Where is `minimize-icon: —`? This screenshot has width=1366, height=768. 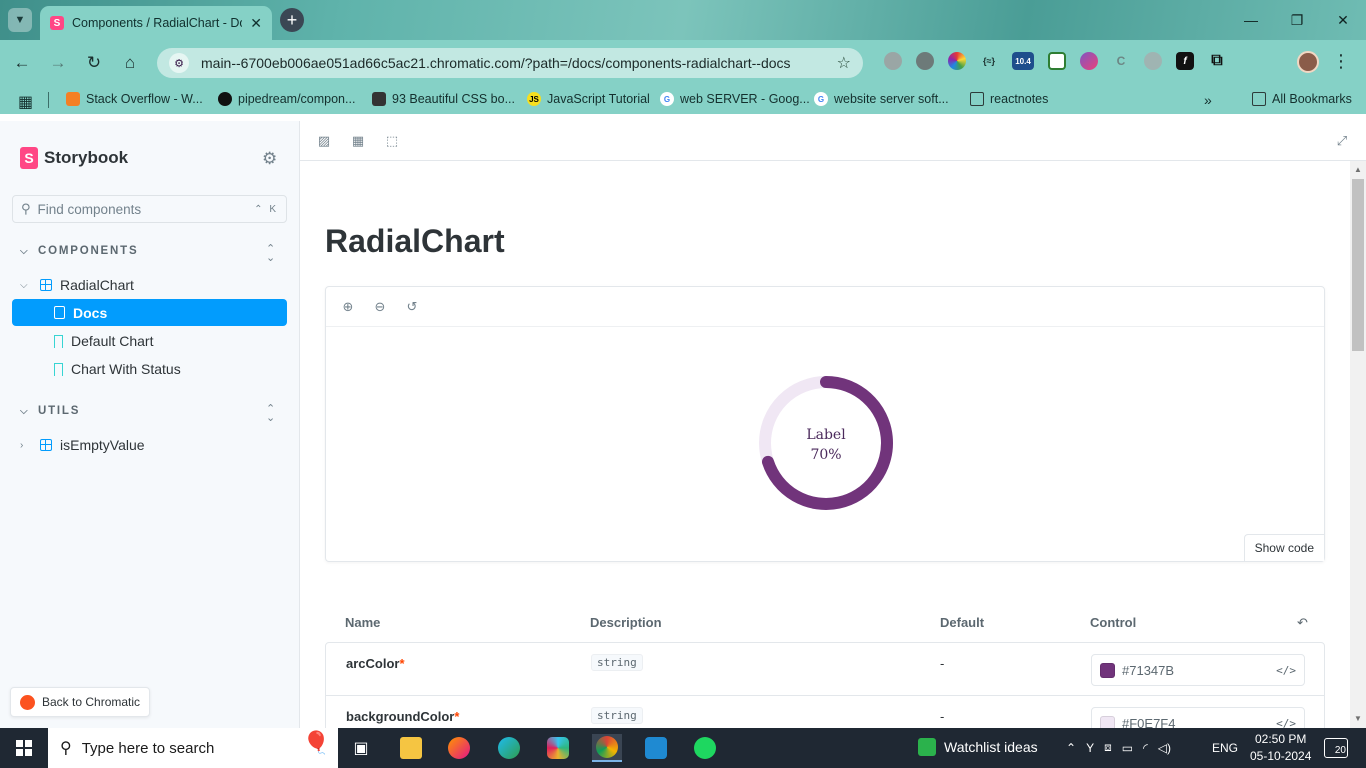 minimize-icon: — is located at coordinates (1251, 20).